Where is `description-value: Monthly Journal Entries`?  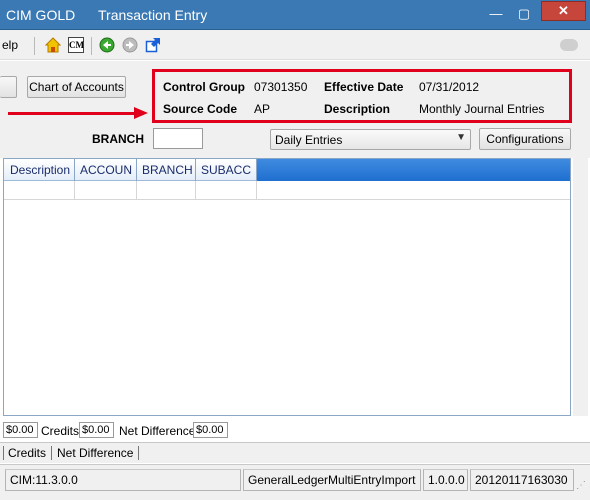 description-value: Monthly Journal Entries is located at coordinates (482, 109).